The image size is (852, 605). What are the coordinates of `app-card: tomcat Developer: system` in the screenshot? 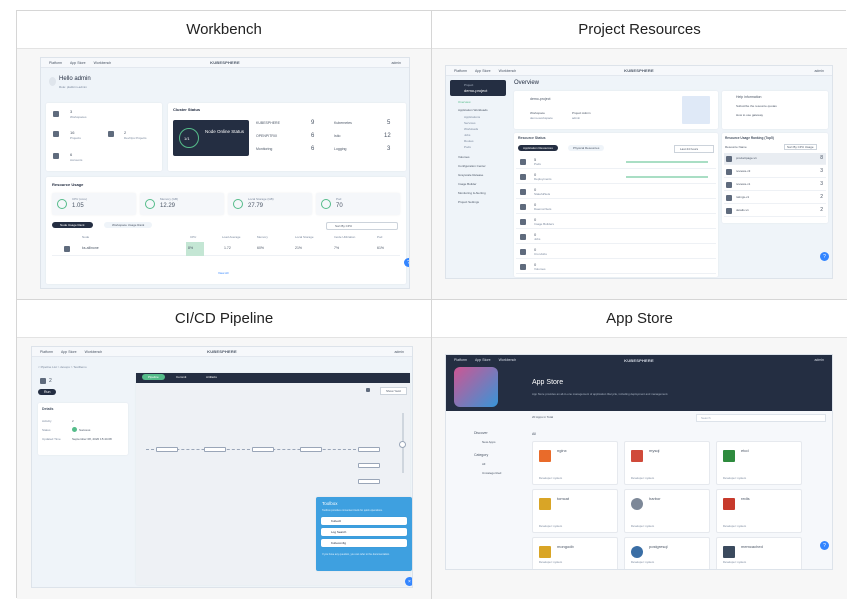 It's located at (575, 511).